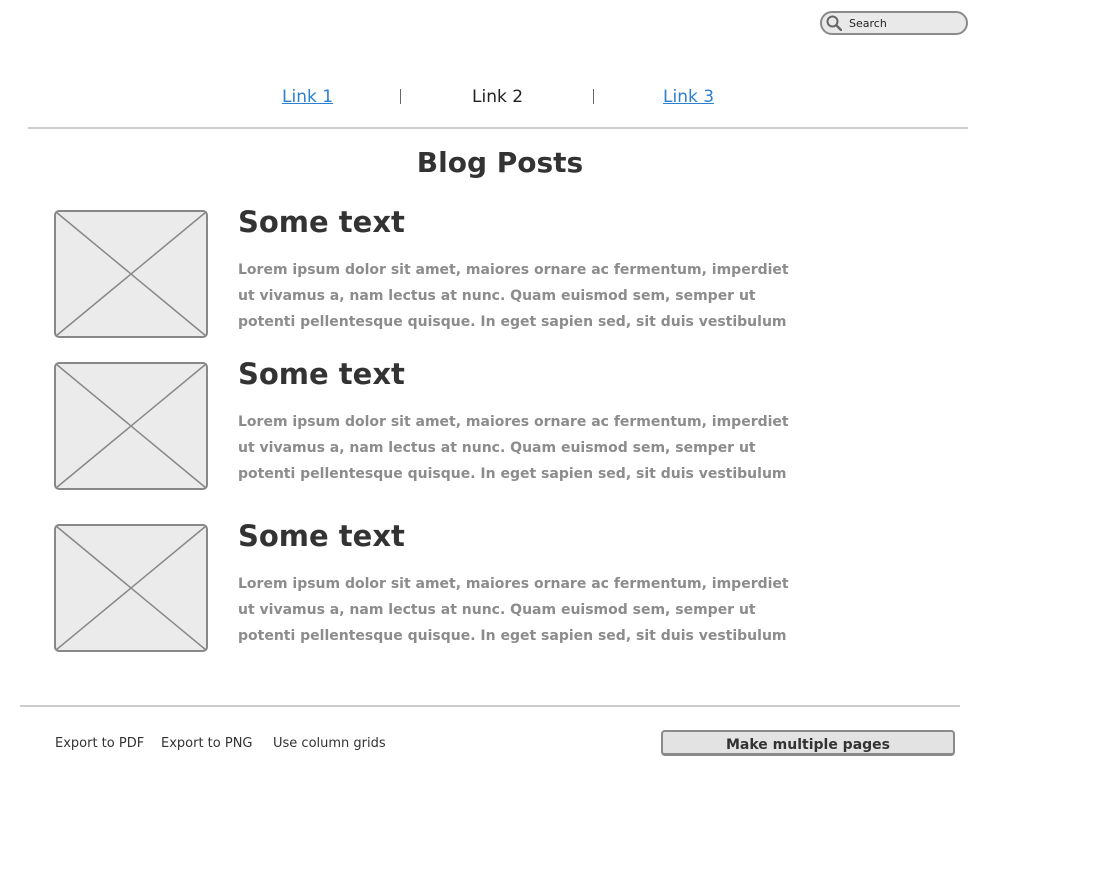 The width and height of the screenshot is (1110, 882). Describe the element at coordinates (498, 128) in the screenshot. I see `header-divider` at that location.